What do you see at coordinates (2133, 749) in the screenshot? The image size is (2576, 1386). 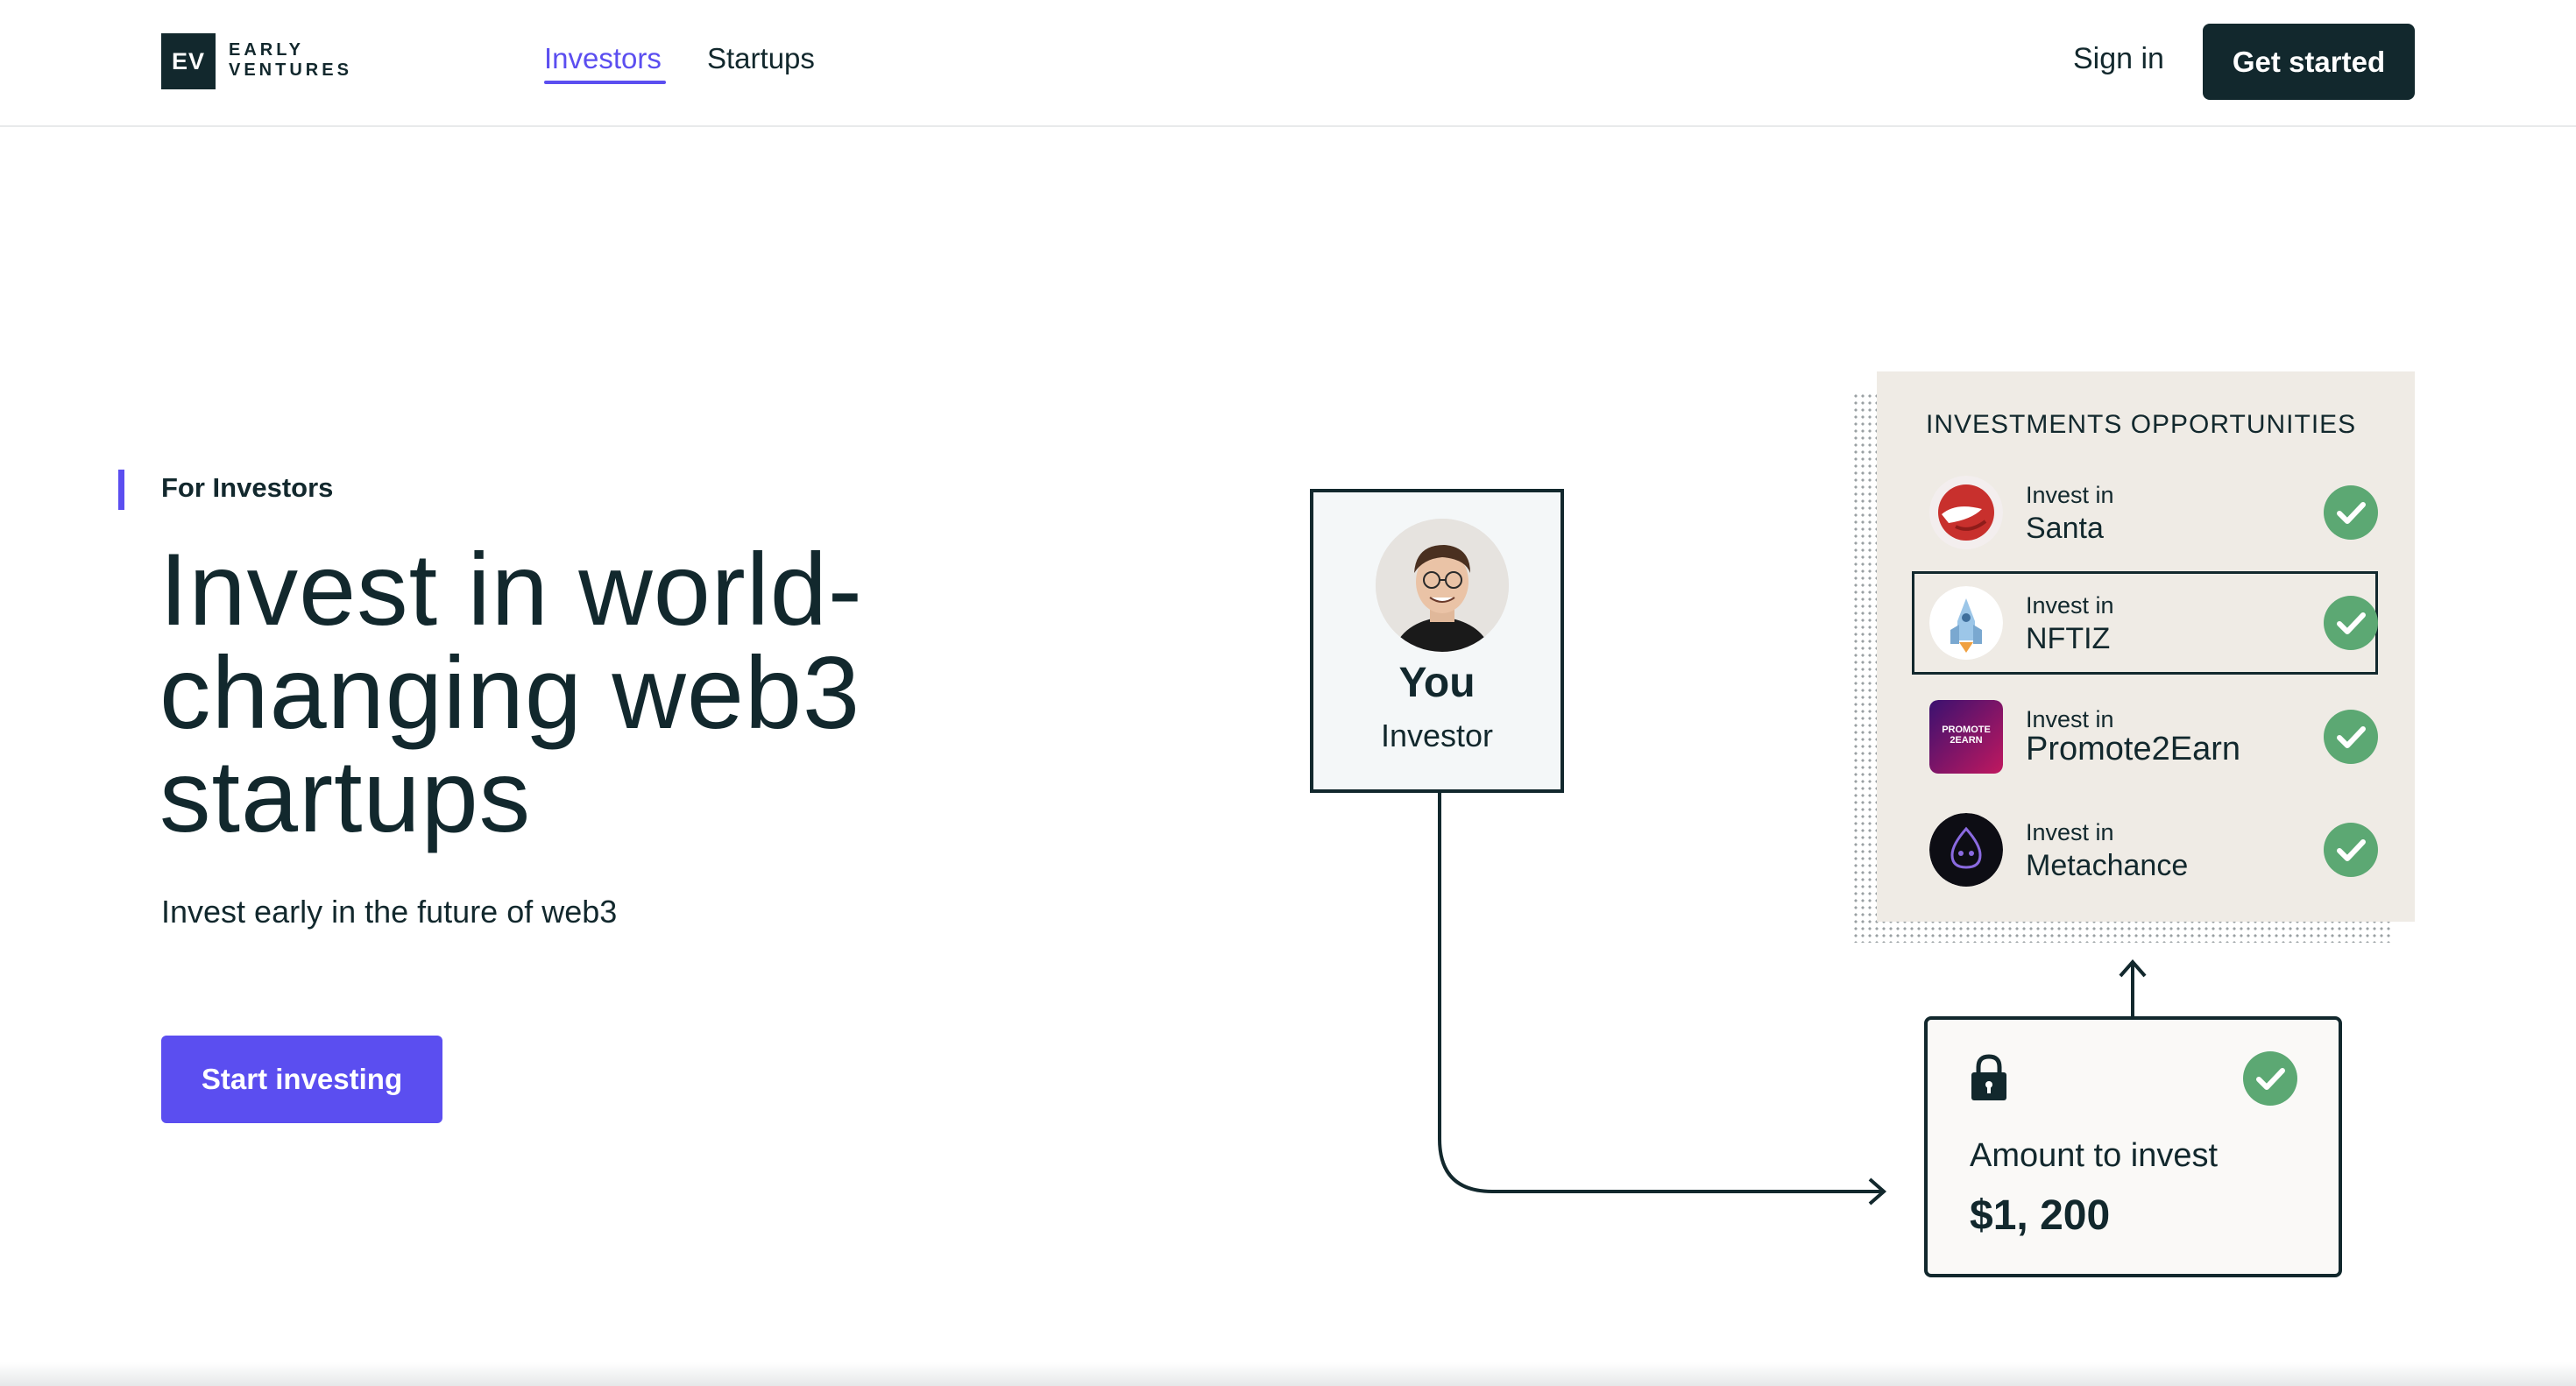 I see `company-name: Promote2Earn` at bounding box center [2133, 749].